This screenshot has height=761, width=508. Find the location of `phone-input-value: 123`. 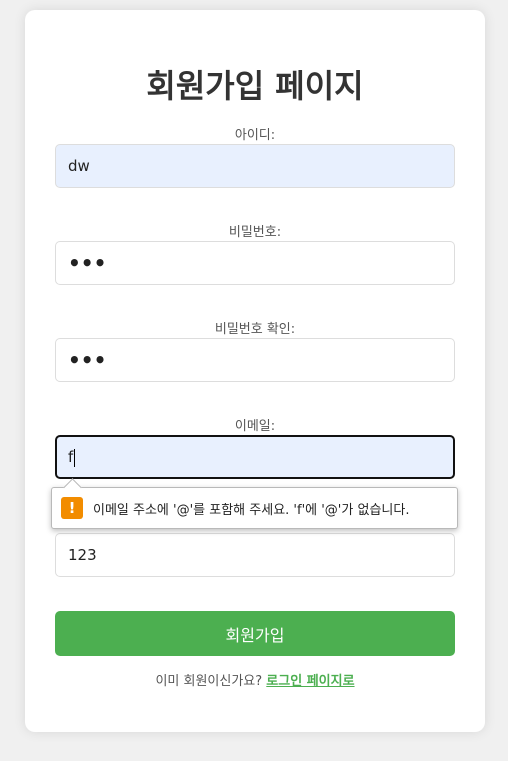

phone-input-value: 123 is located at coordinates (82, 555).